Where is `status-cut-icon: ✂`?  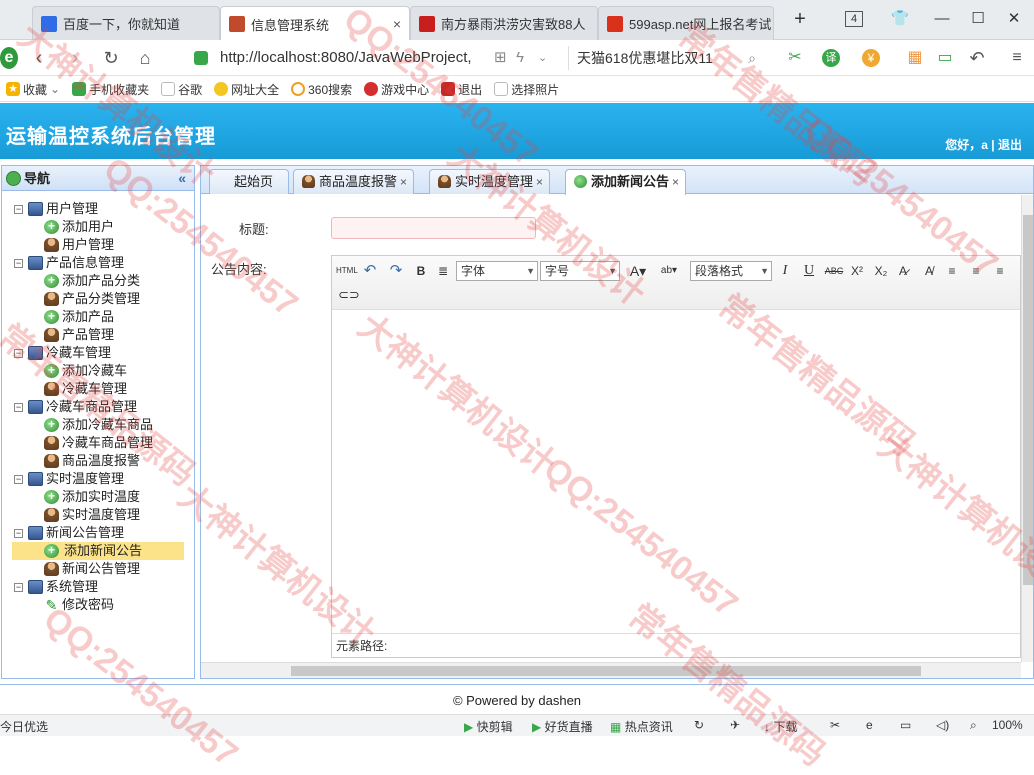 status-cut-icon: ✂ is located at coordinates (835, 725).